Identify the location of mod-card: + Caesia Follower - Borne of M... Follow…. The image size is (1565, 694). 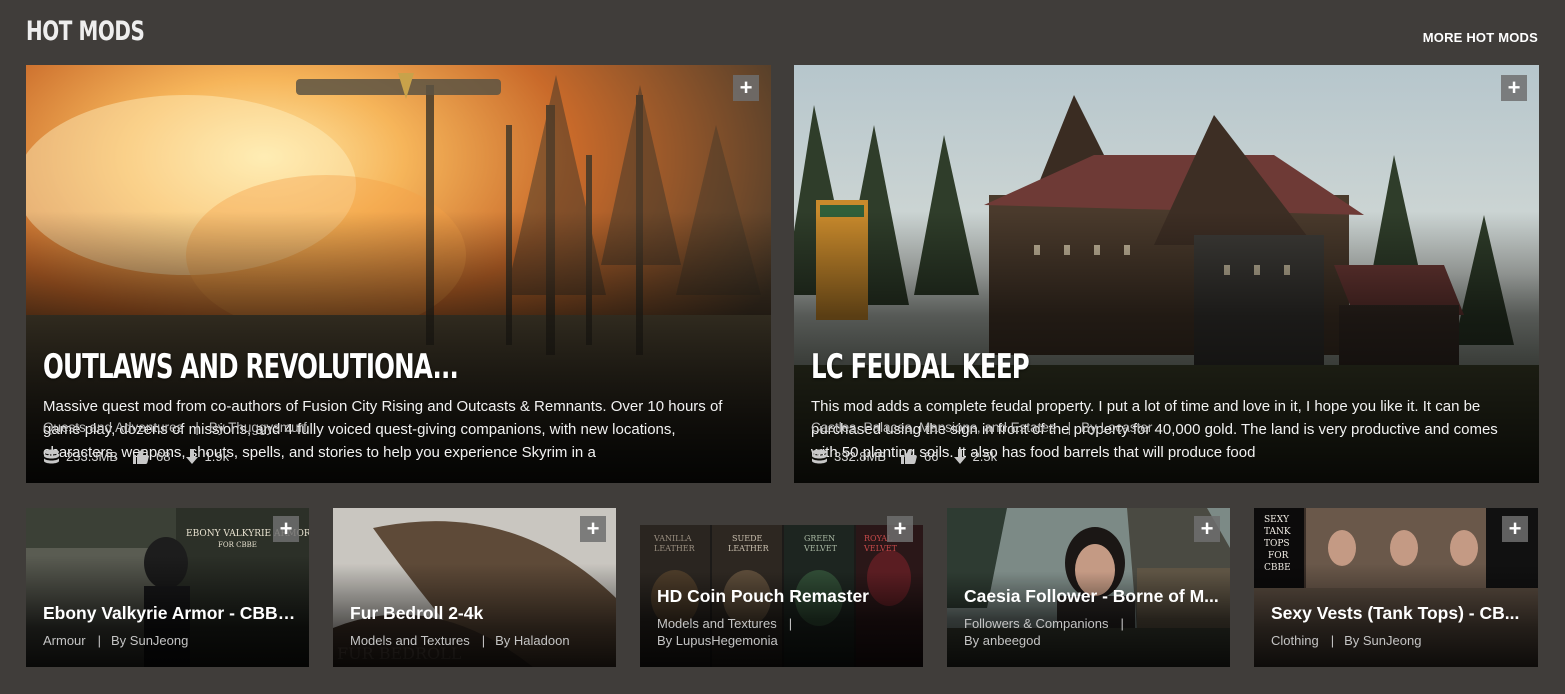
(1088, 587).